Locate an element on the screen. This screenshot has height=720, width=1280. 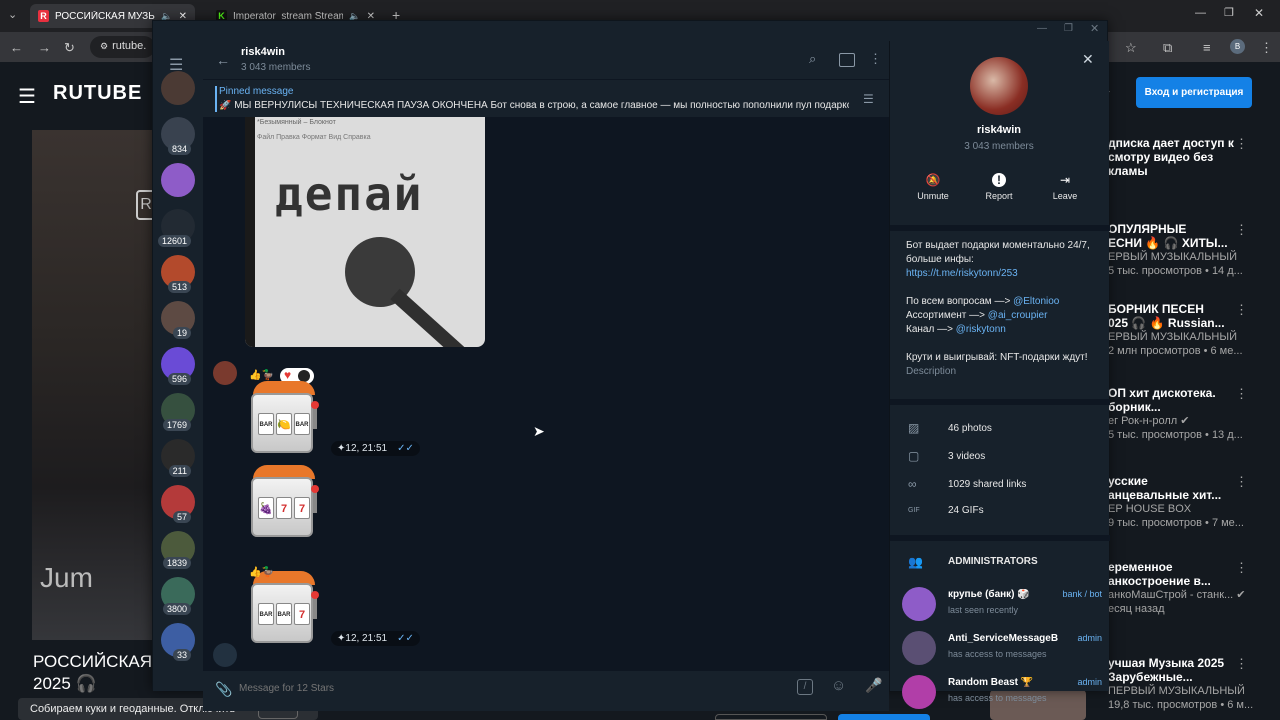
hamburger-icon: ☰ is located at coordinates (27, 96).